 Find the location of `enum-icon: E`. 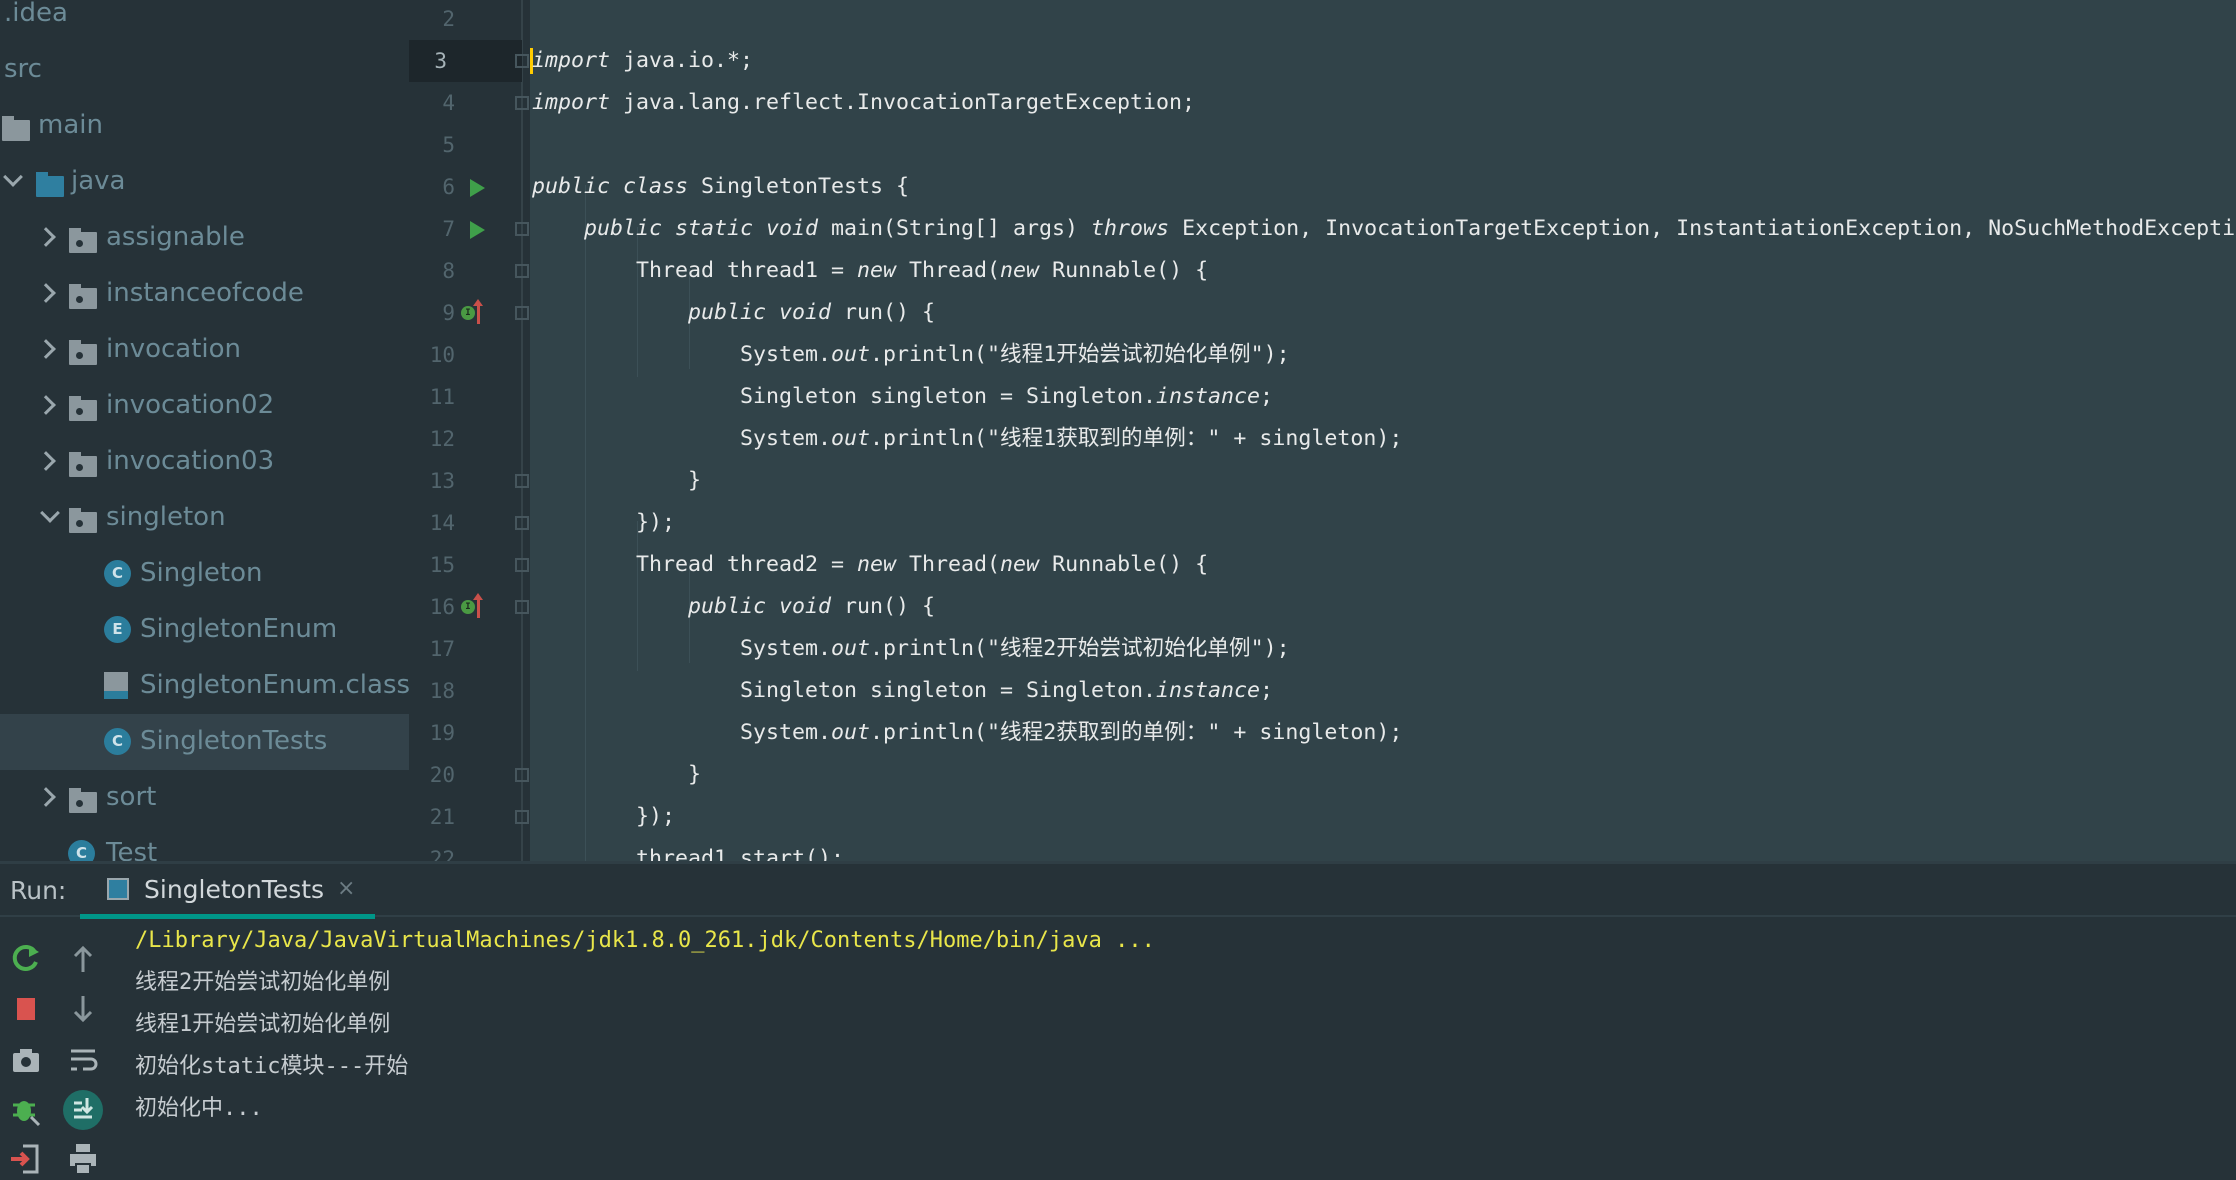

enum-icon: E is located at coordinates (117, 629).